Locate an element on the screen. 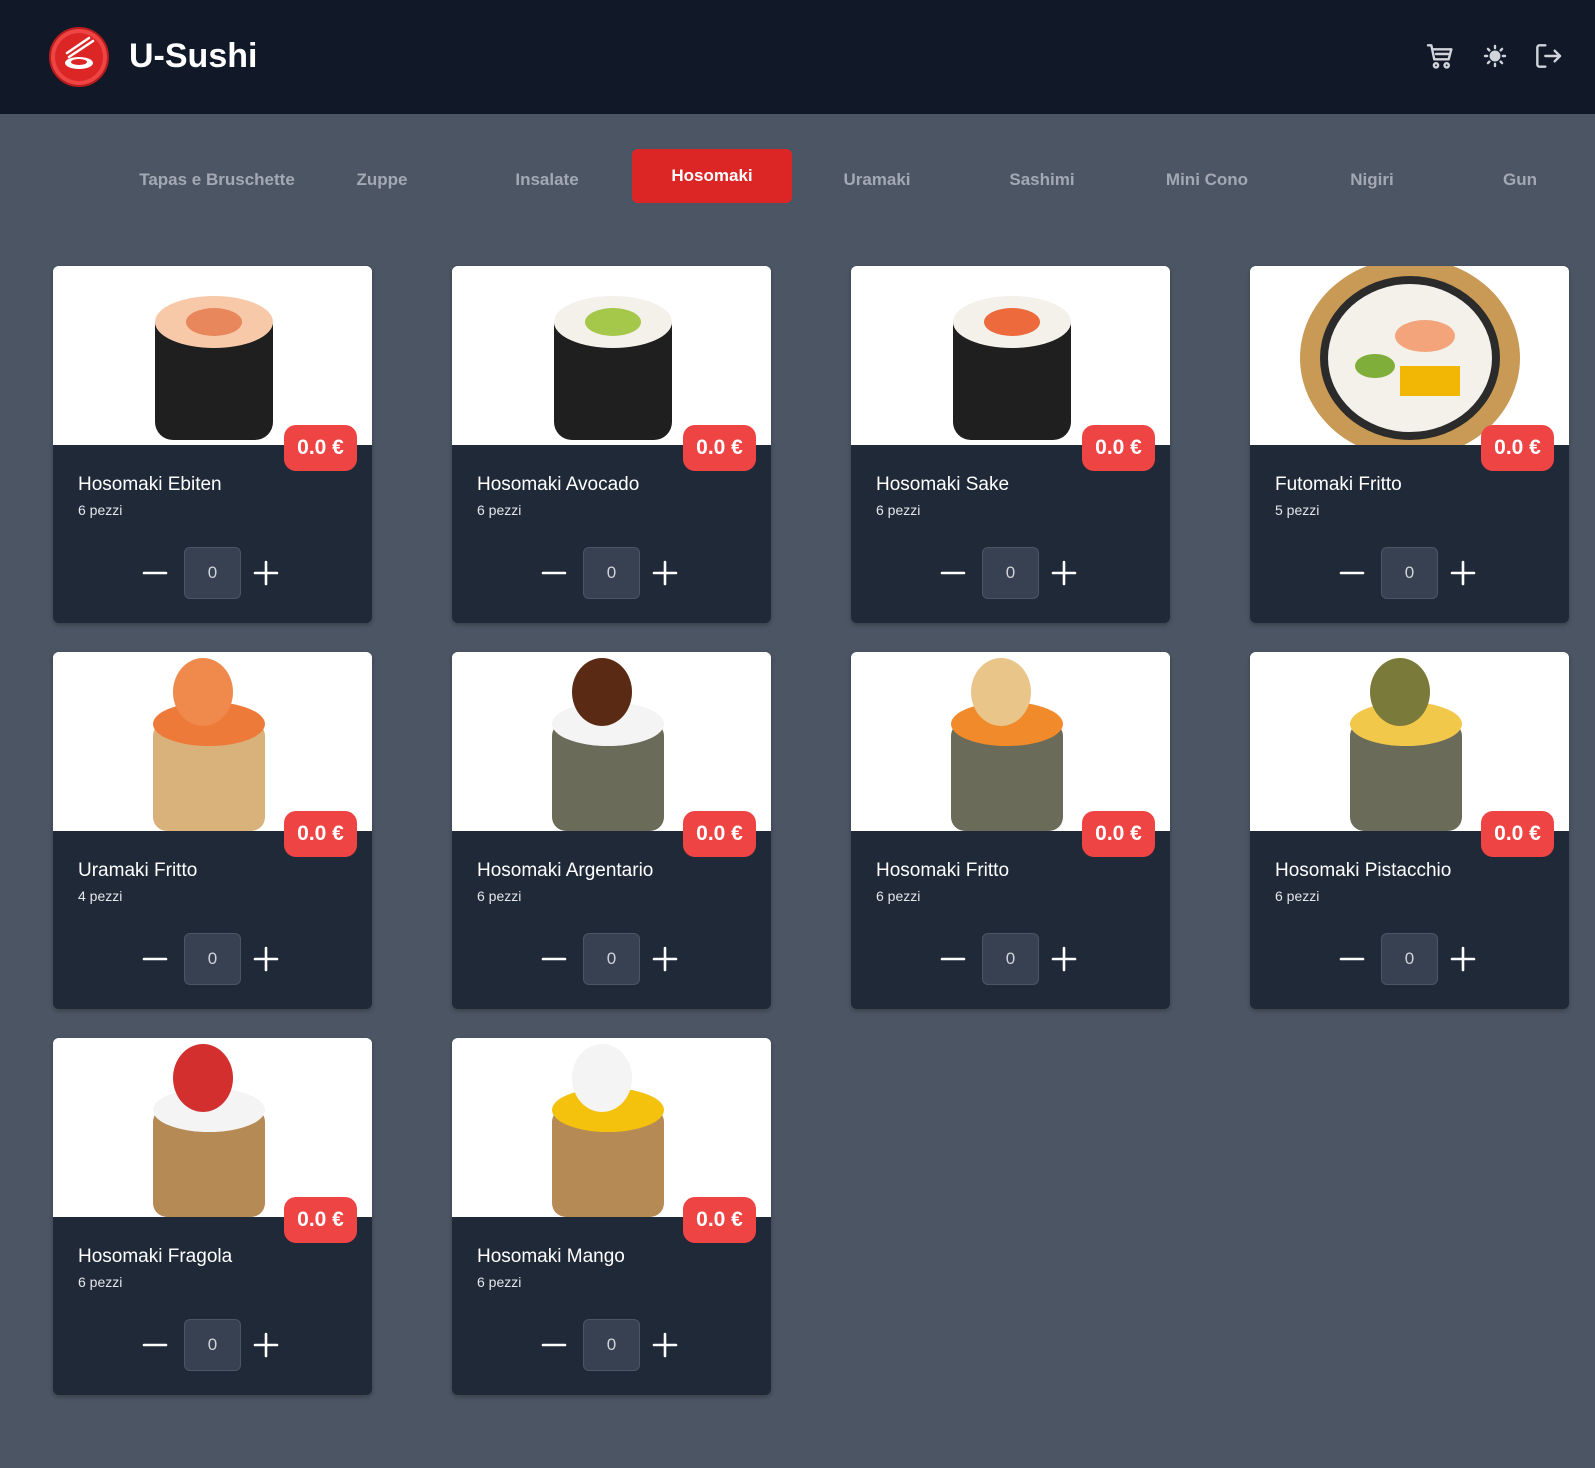  product-pieces: 5 pezzi is located at coordinates (1297, 510).